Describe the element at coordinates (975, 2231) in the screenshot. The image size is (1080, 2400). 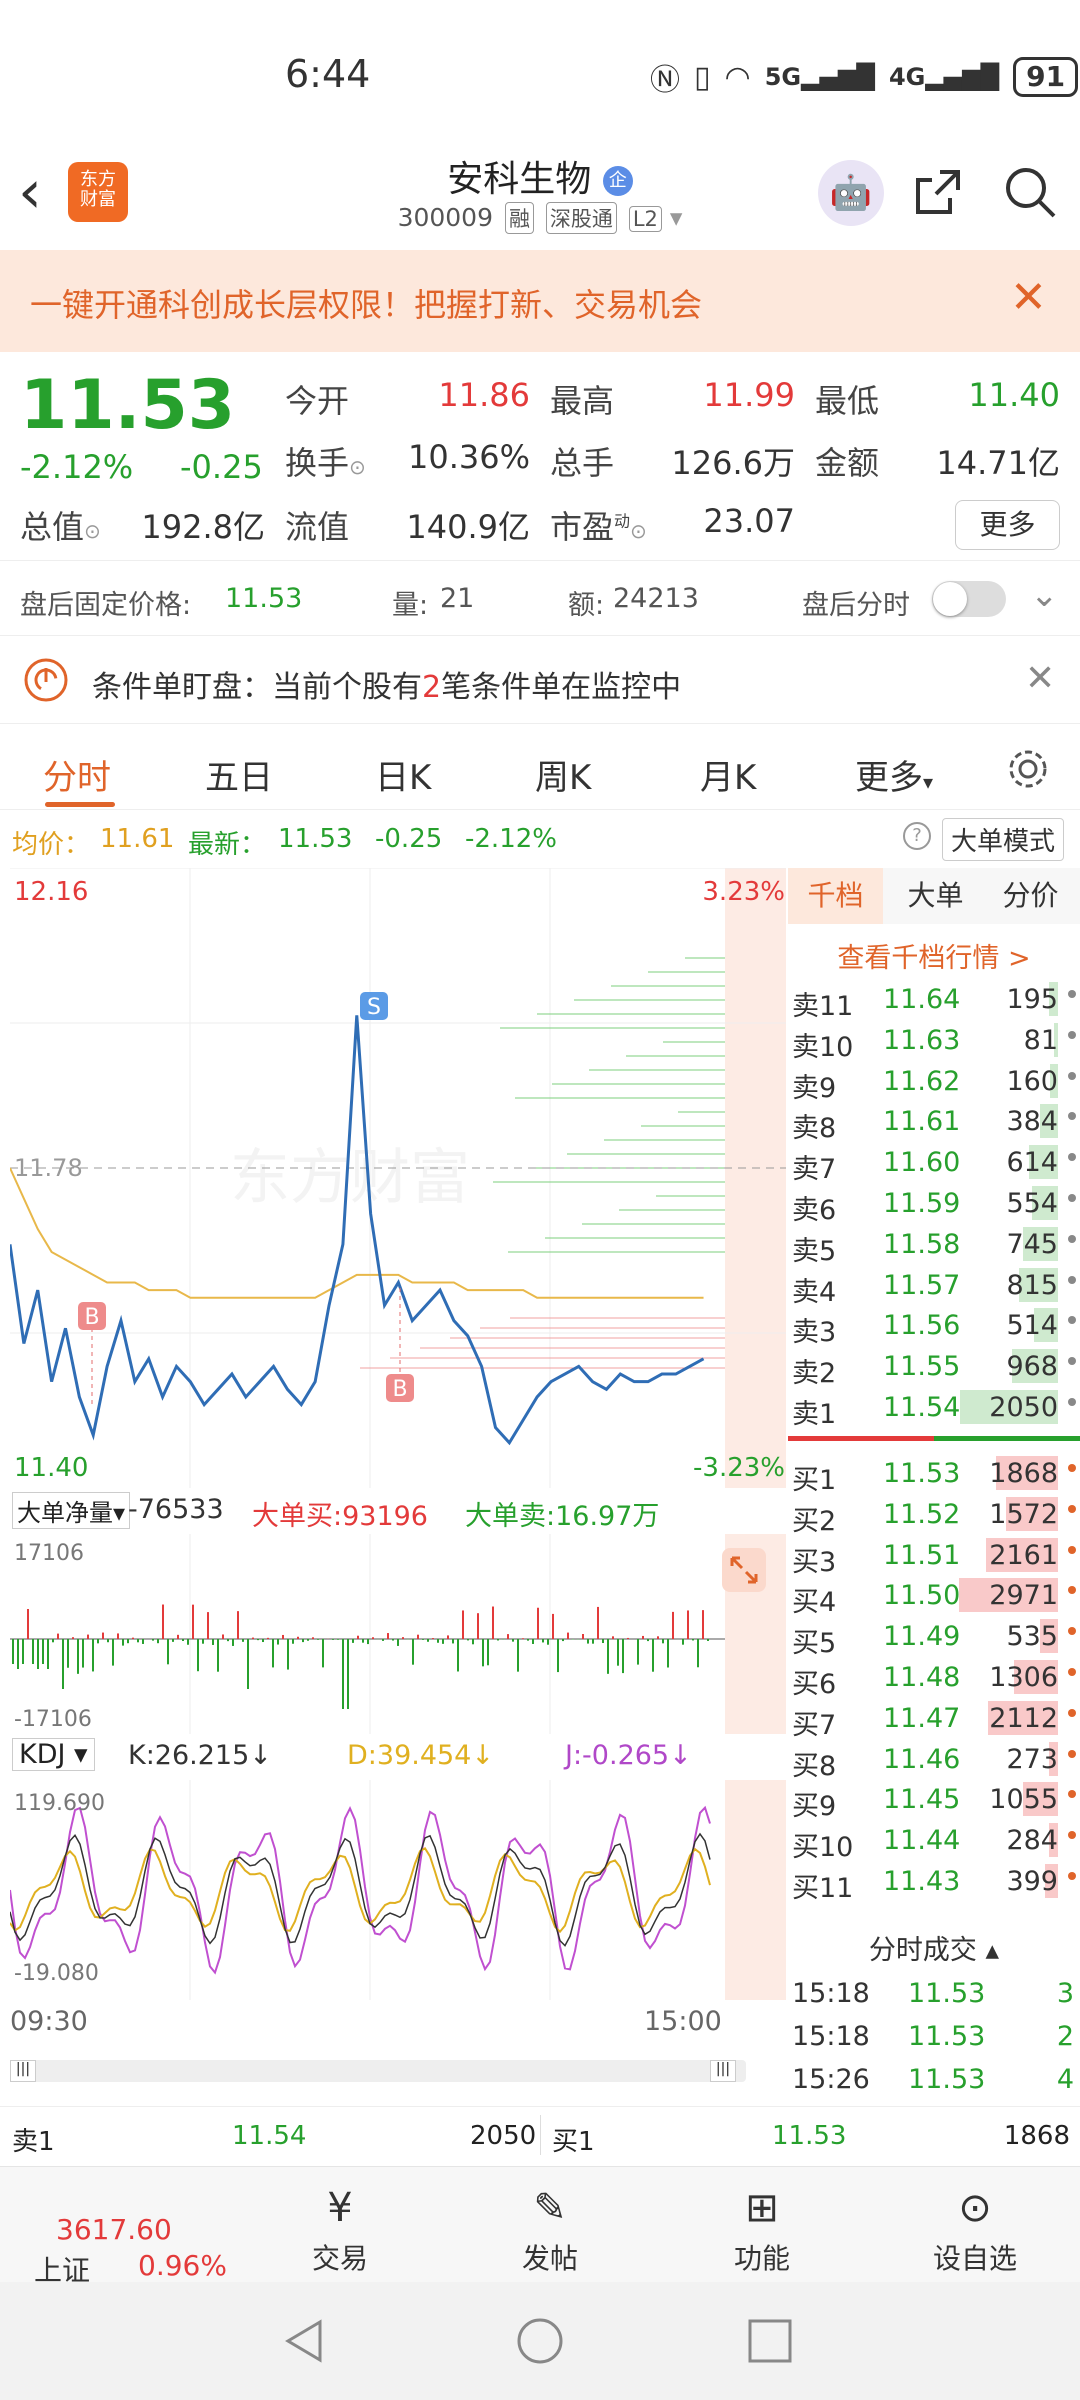
I see `add-favorite-button: ⊙ 设自选` at that location.